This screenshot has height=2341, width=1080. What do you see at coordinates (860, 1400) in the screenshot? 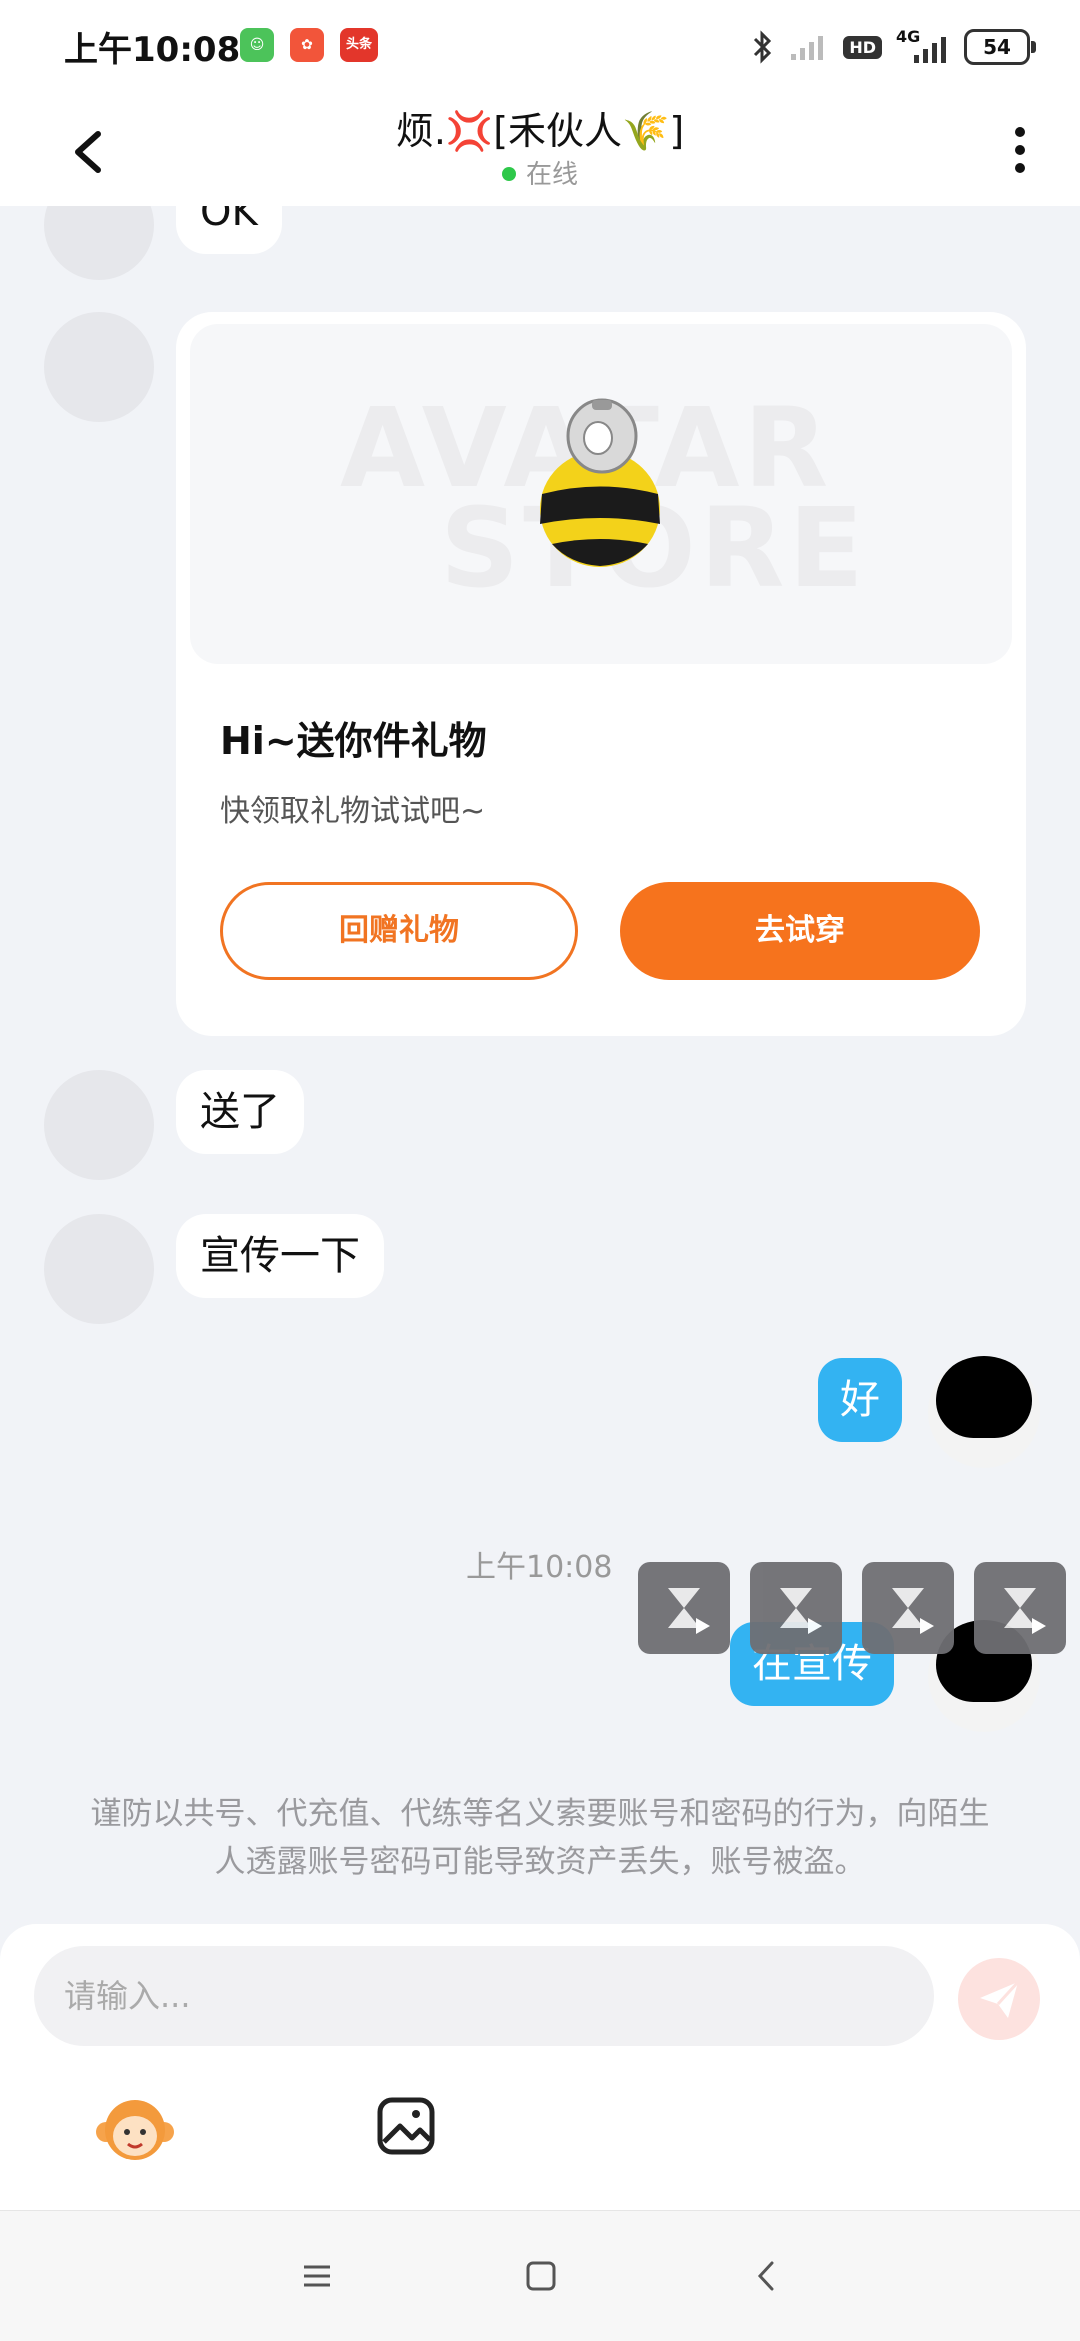
I see `message-bubble-outgoing: 好` at bounding box center [860, 1400].